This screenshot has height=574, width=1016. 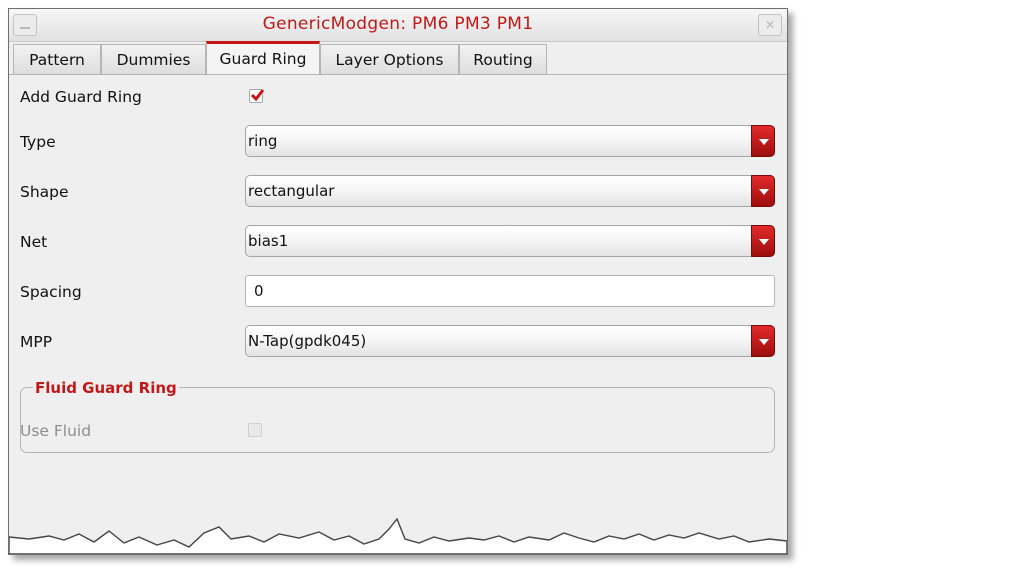 I want to click on shape-label: Shape, so click(x=44, y=192).